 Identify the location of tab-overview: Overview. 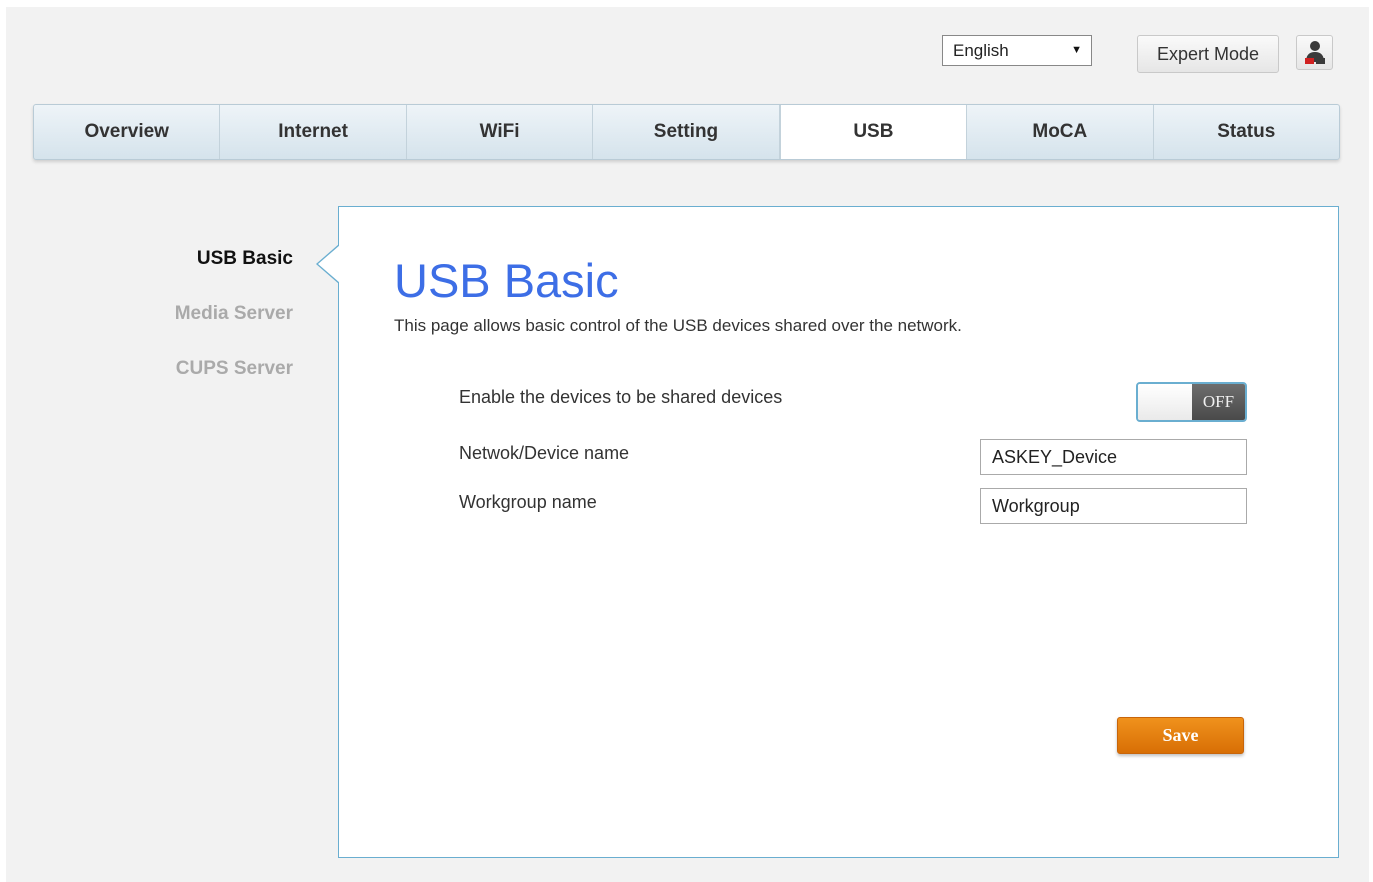
(127, 132).